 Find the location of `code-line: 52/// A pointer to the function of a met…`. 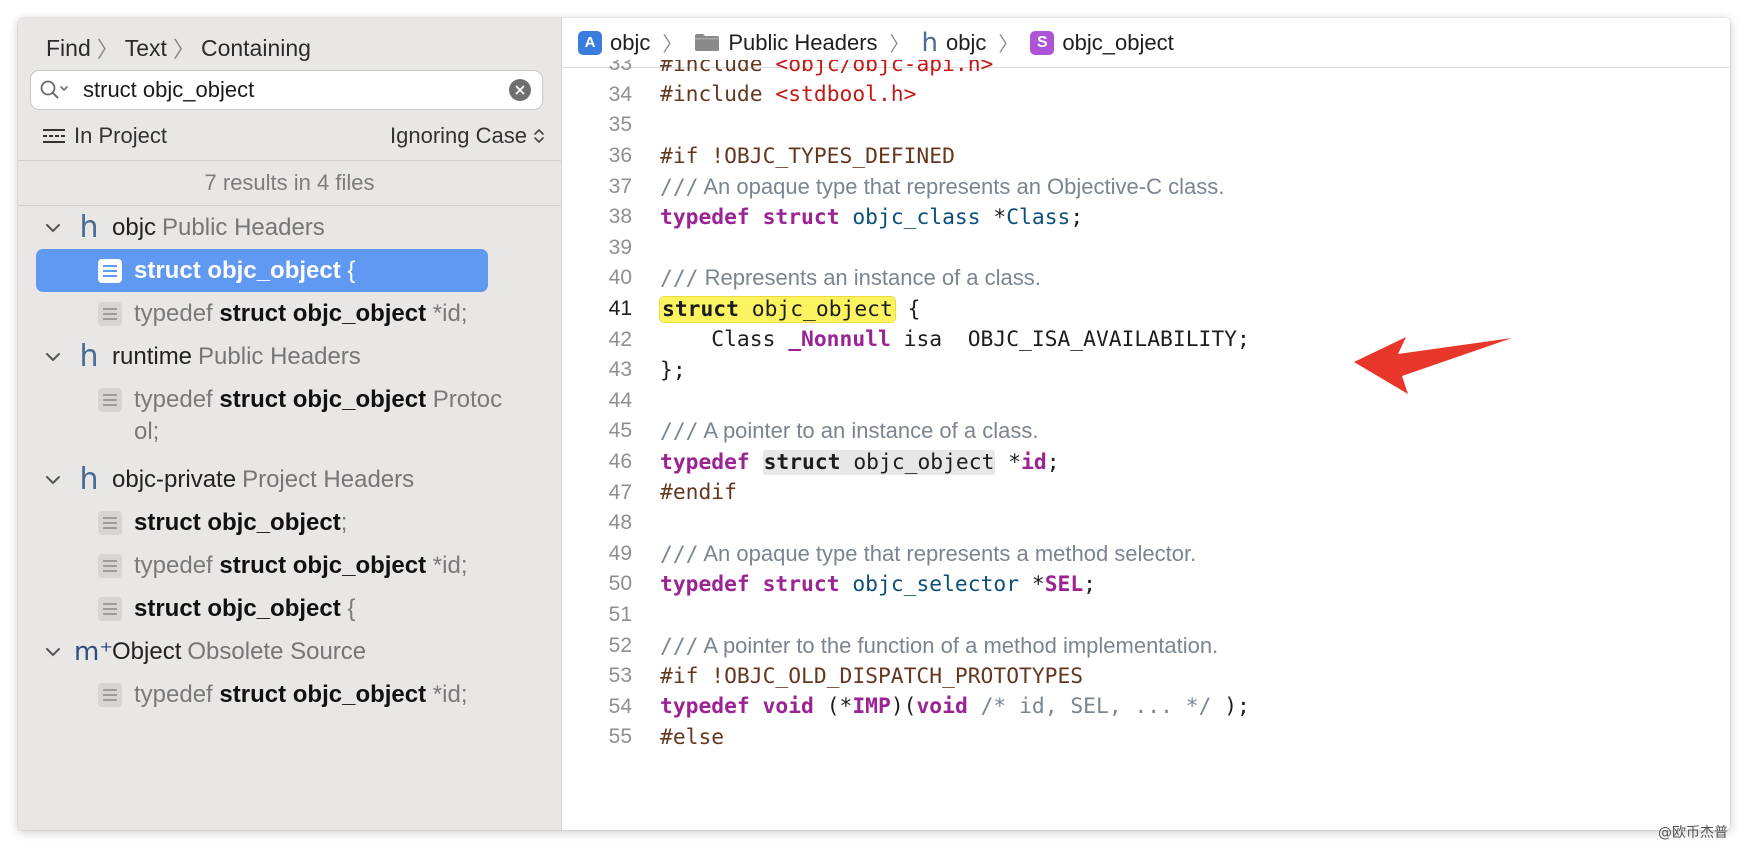

code-line: 52/// A pointer to the function of a met… is located at coordinates (913, 645).